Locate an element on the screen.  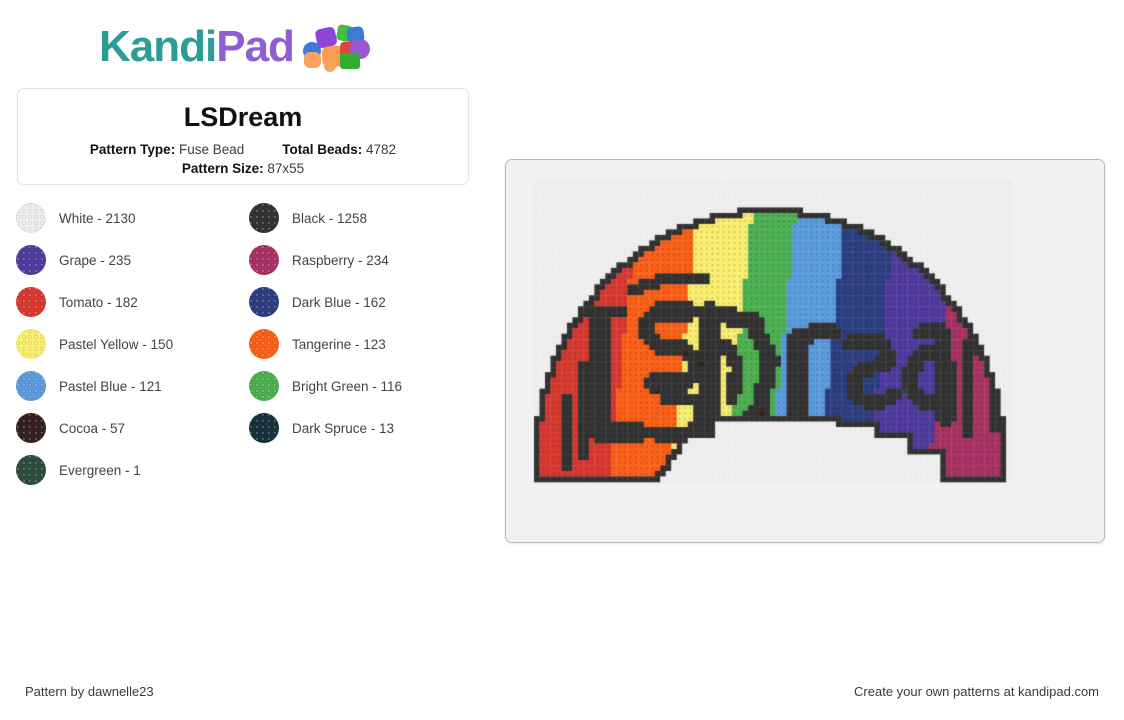
legend-item: Raspberry - 234 is located at coordinates (365, 260).